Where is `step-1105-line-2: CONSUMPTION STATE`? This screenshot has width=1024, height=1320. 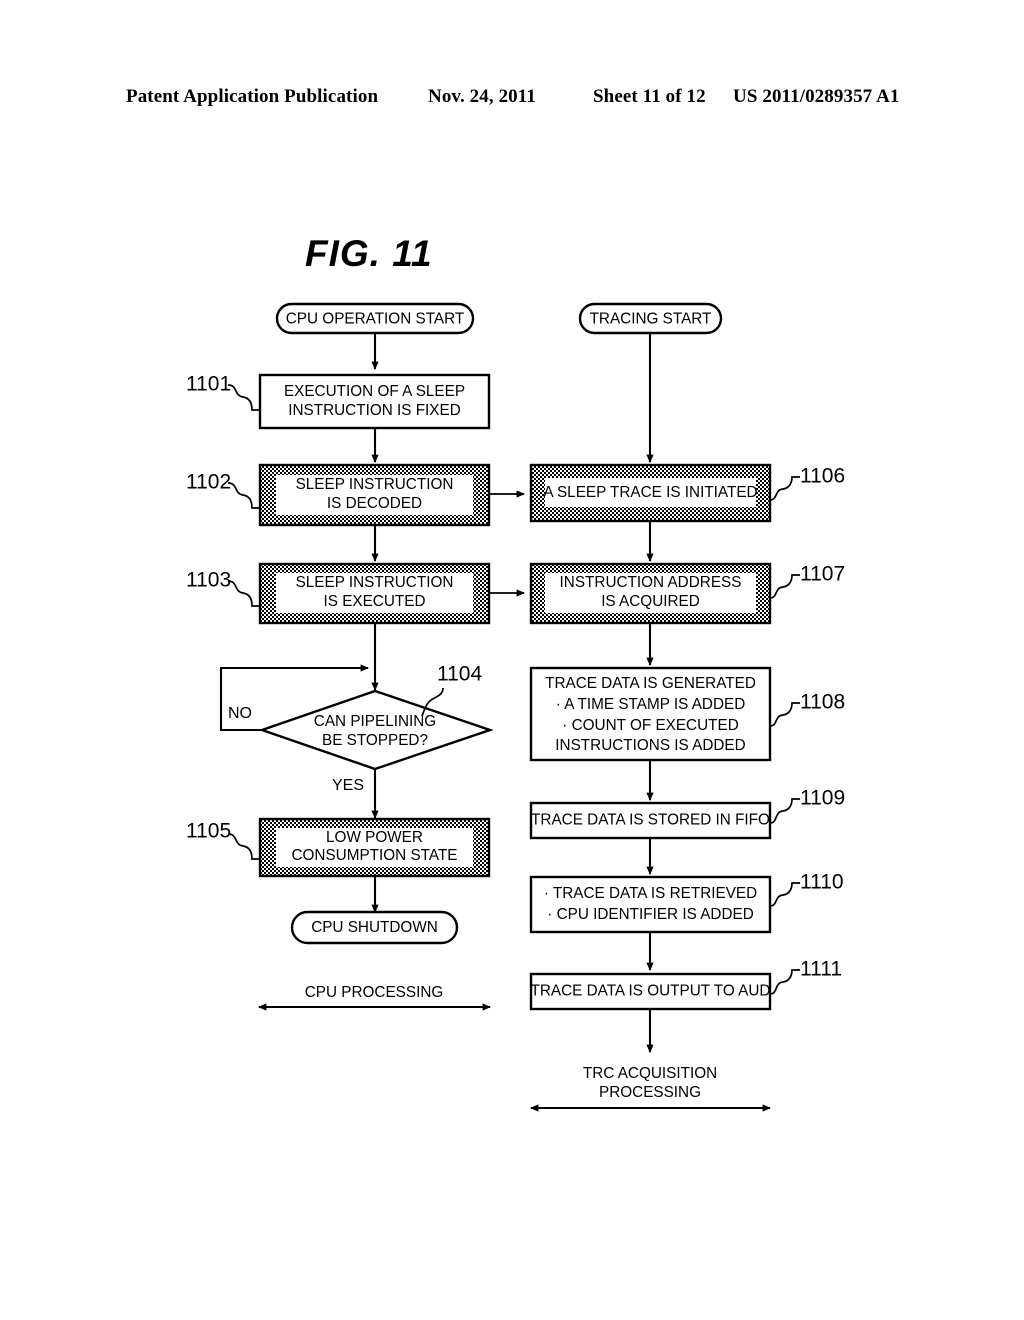
step-1105-line-2: CONSUMPTION STATE is located at coordinates (374, 855).